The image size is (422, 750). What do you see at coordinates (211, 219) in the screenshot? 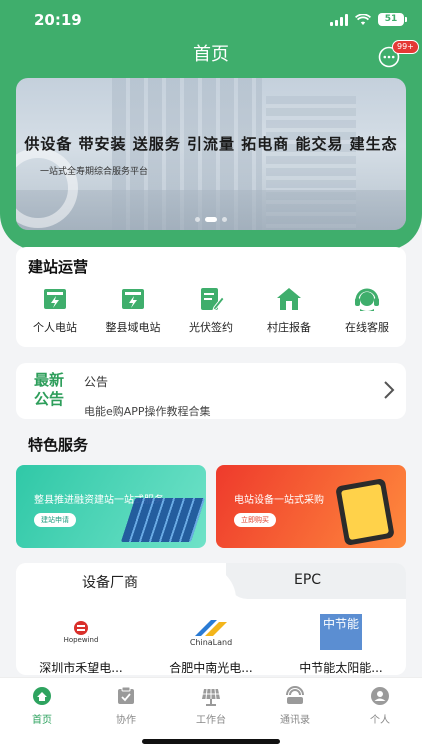
I see `banner-pagination` at bounding box center [211, 219].